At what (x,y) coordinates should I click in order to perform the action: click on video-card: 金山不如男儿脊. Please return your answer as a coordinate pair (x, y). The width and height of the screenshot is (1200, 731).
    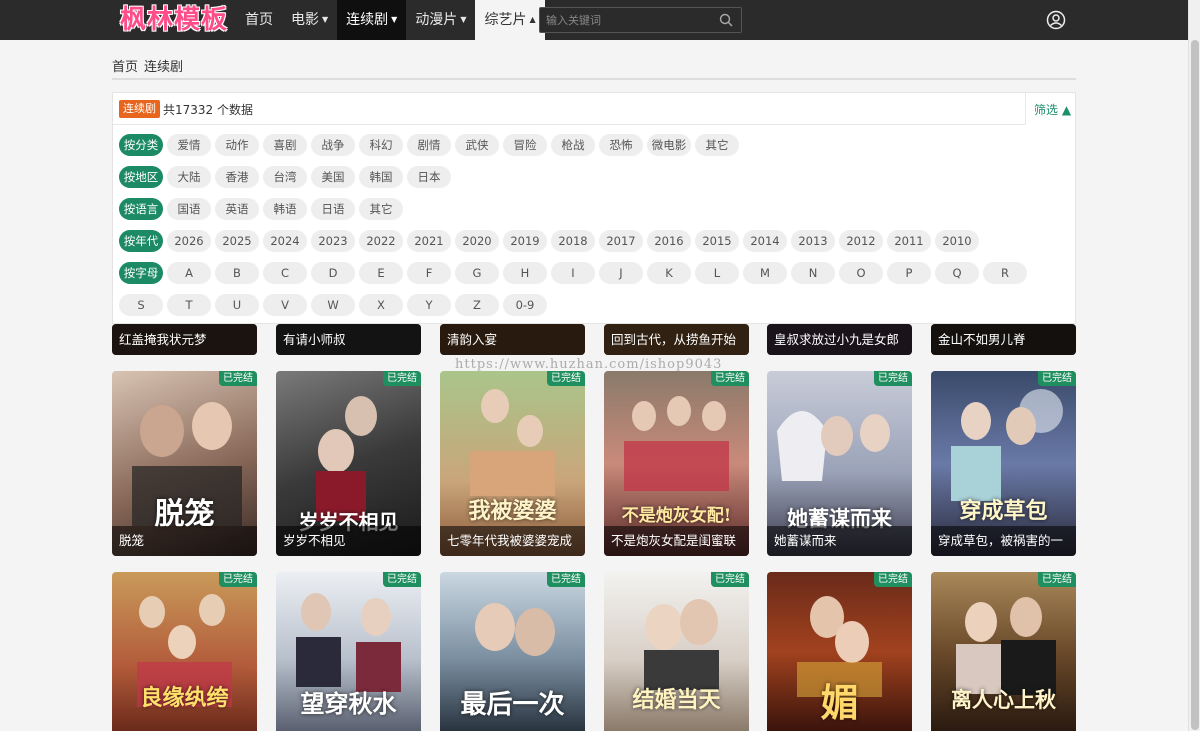
    Looking at the image, I should click on (1003, 339).